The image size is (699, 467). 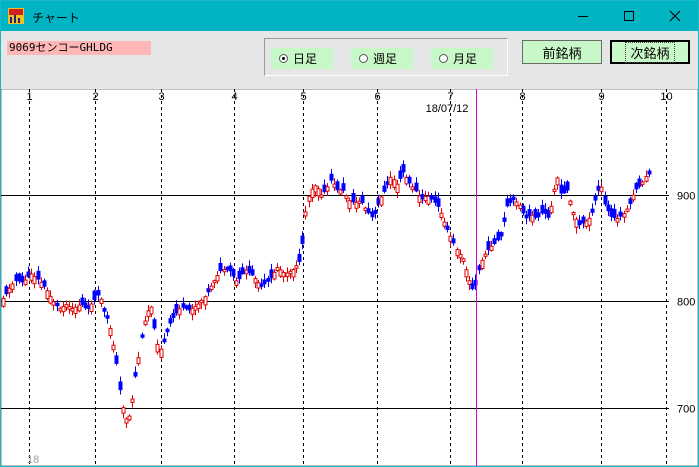 I want to click on month-label: 10, so click(x=666, y=97).